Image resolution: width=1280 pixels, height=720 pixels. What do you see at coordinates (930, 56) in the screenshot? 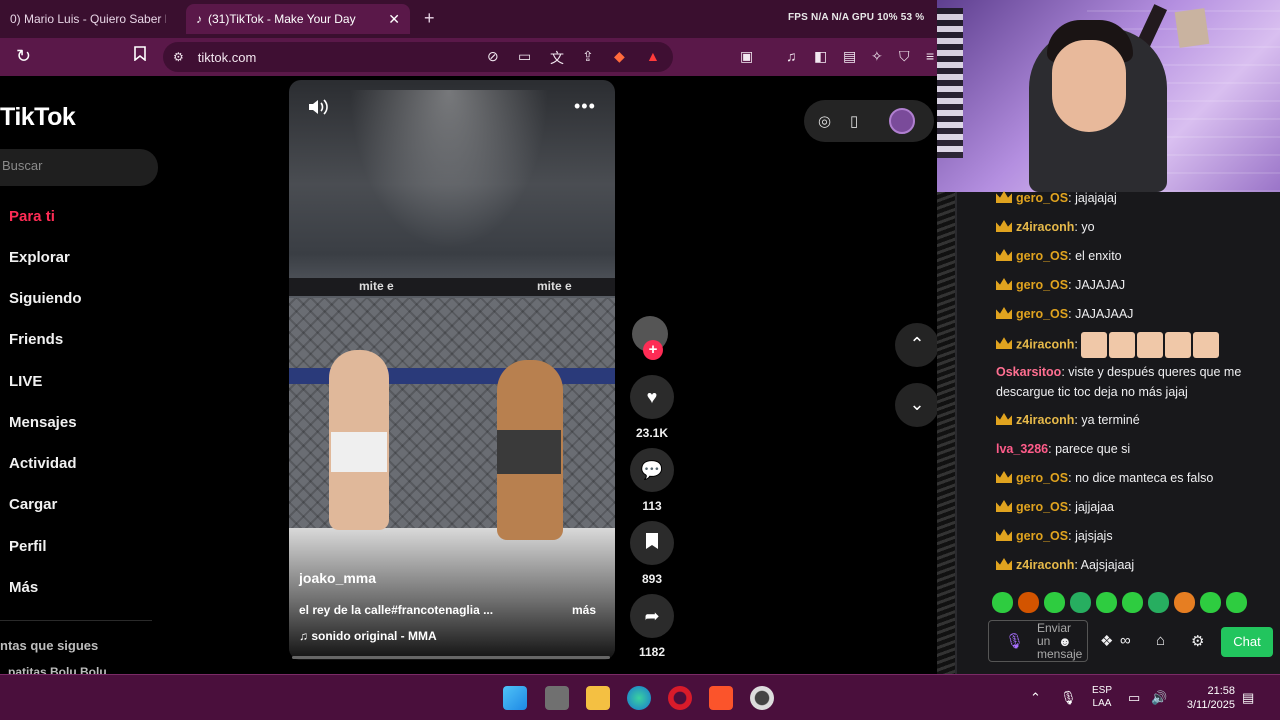
I see `menu-icon: ≡` at bounding box center [930, 56].